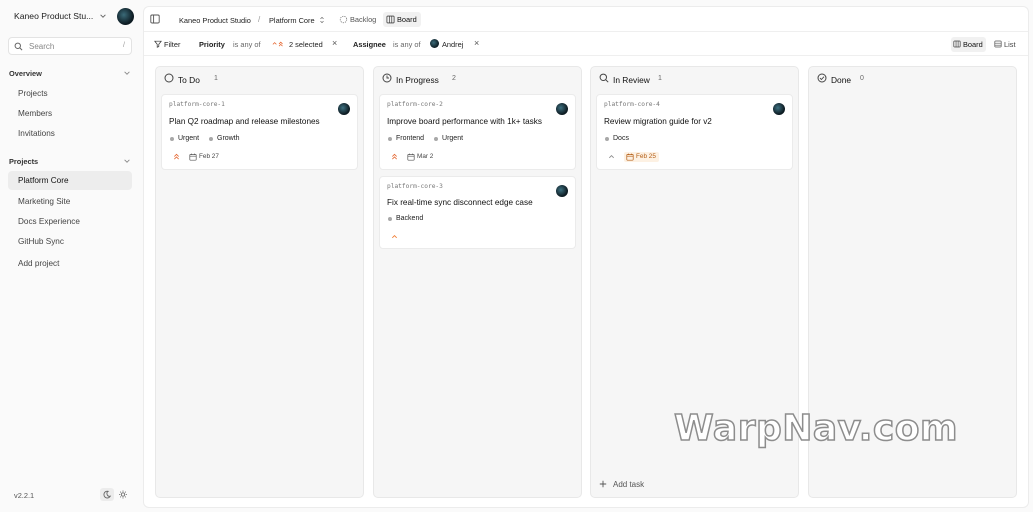 The height and width of the screenshot is (512, 1033). Describe the element at coordinates (405, 138) in the screenshot. I see `label-tag: Frontend` at that location.